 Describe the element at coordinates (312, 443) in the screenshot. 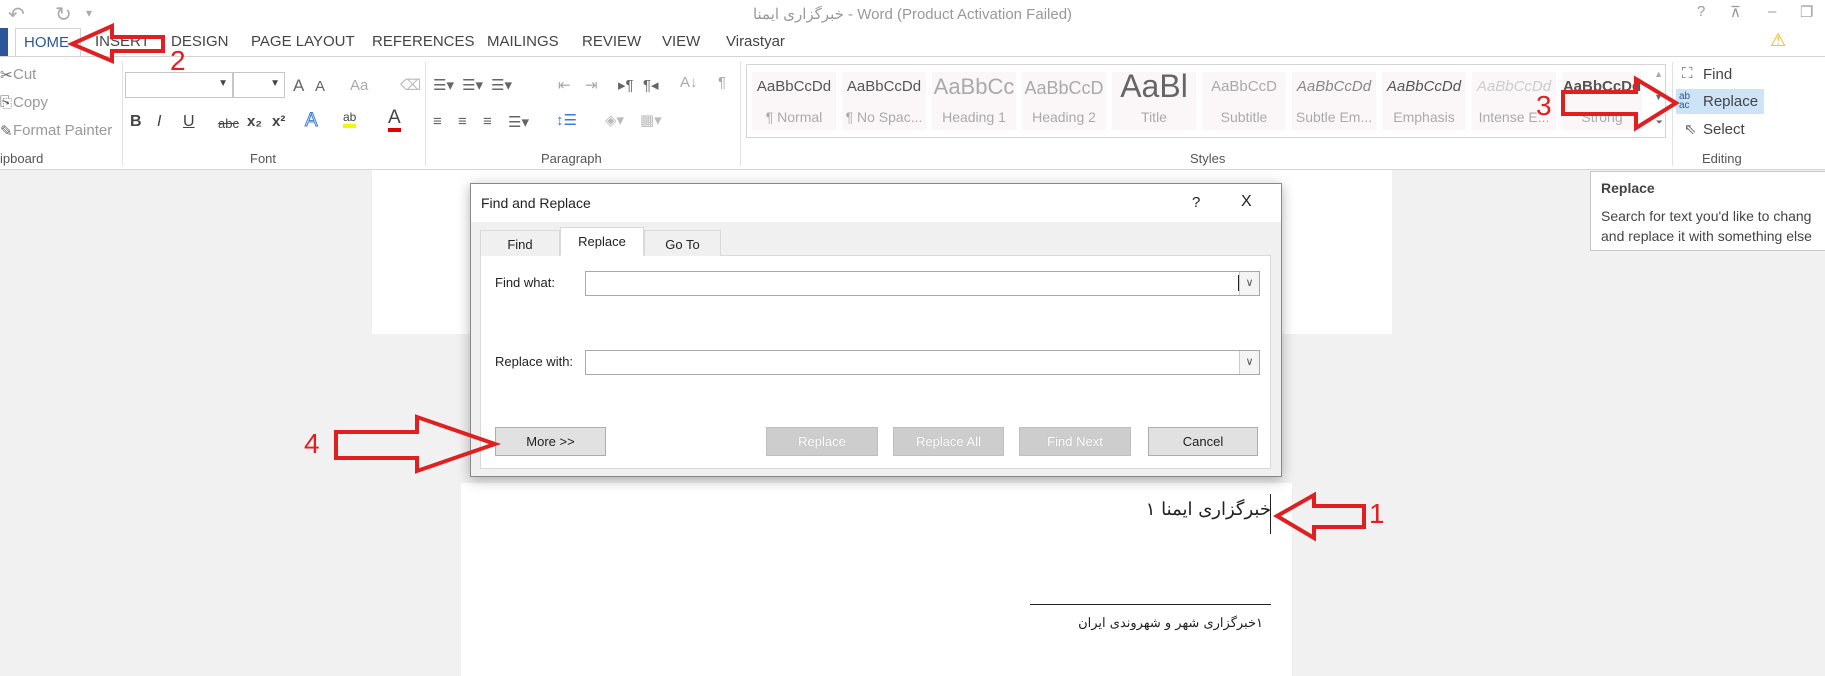

I see `annotation-number-4: 4` at that location.